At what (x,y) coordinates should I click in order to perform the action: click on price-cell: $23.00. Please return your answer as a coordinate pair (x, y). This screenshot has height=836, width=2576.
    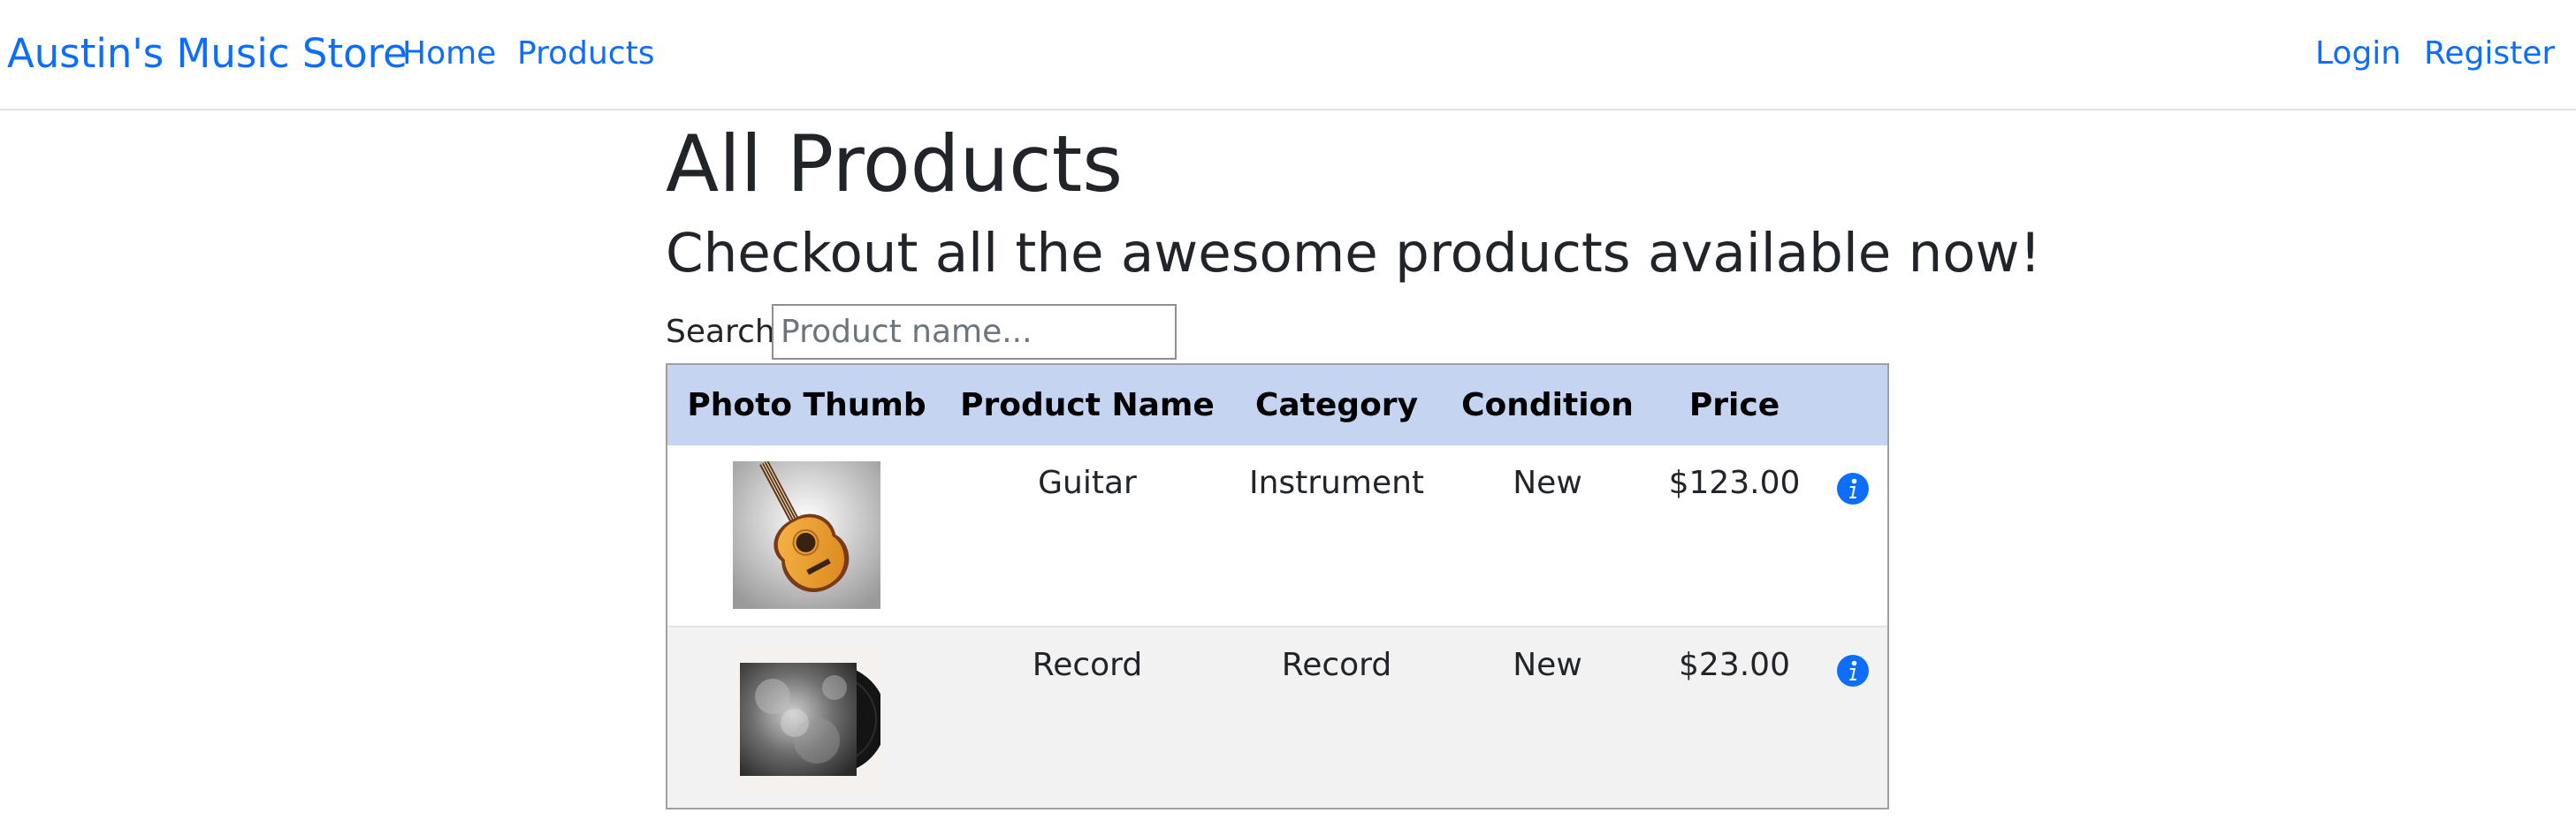
    Looking at the image, I should click on (1734, 717).